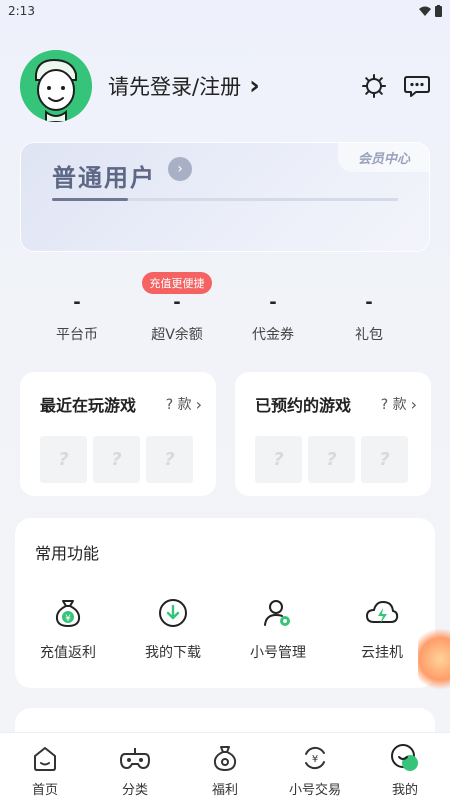 This screenshot has width=450, height=800. Describe the element at coordinates (173, 653) in the screenshot. I see `function-label: 我的下载` at that location.